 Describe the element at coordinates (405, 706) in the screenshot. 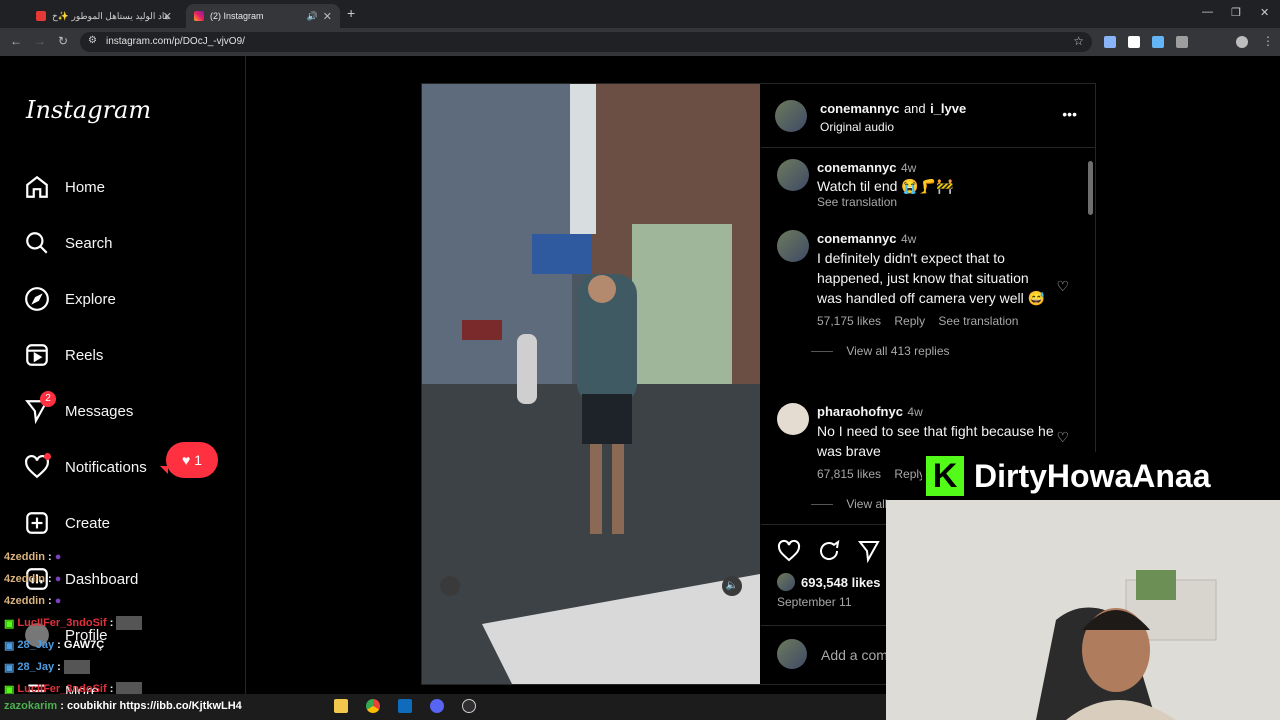

I see `outlook-icon` at that location.